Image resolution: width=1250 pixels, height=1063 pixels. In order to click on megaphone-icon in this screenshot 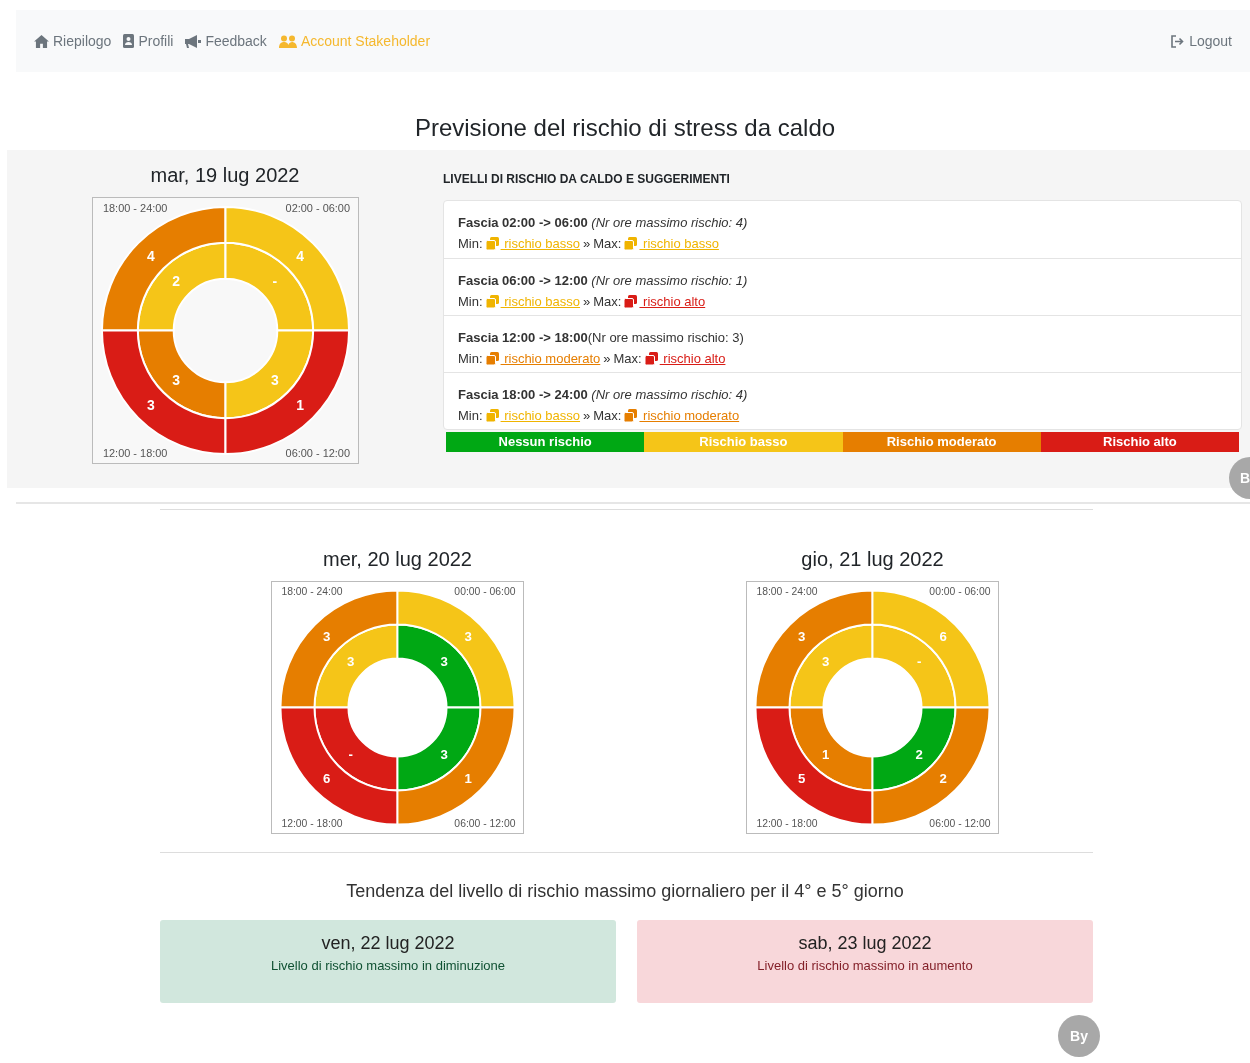, I will do `click(193, 41)`.